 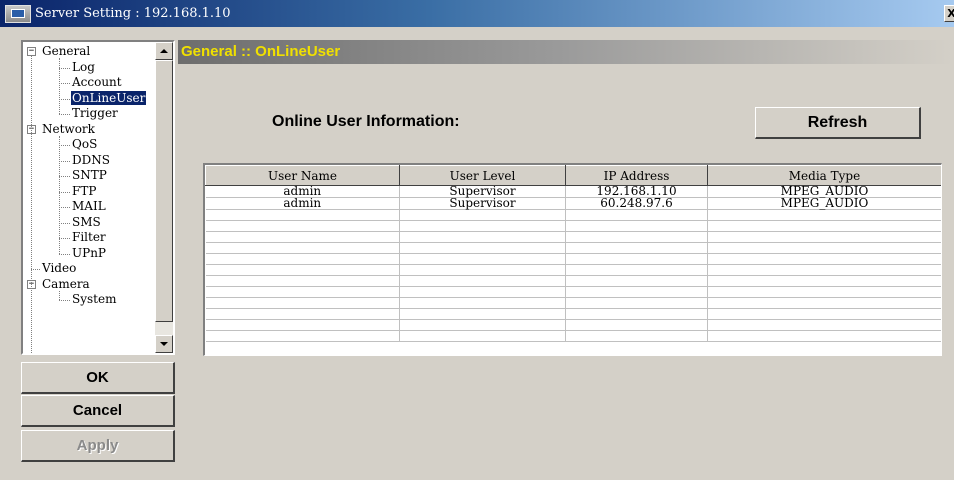 What do you see at coordinates (164, 191) in the screenshot?
I see `scroll-thumb` at bounding box center [164, 191].